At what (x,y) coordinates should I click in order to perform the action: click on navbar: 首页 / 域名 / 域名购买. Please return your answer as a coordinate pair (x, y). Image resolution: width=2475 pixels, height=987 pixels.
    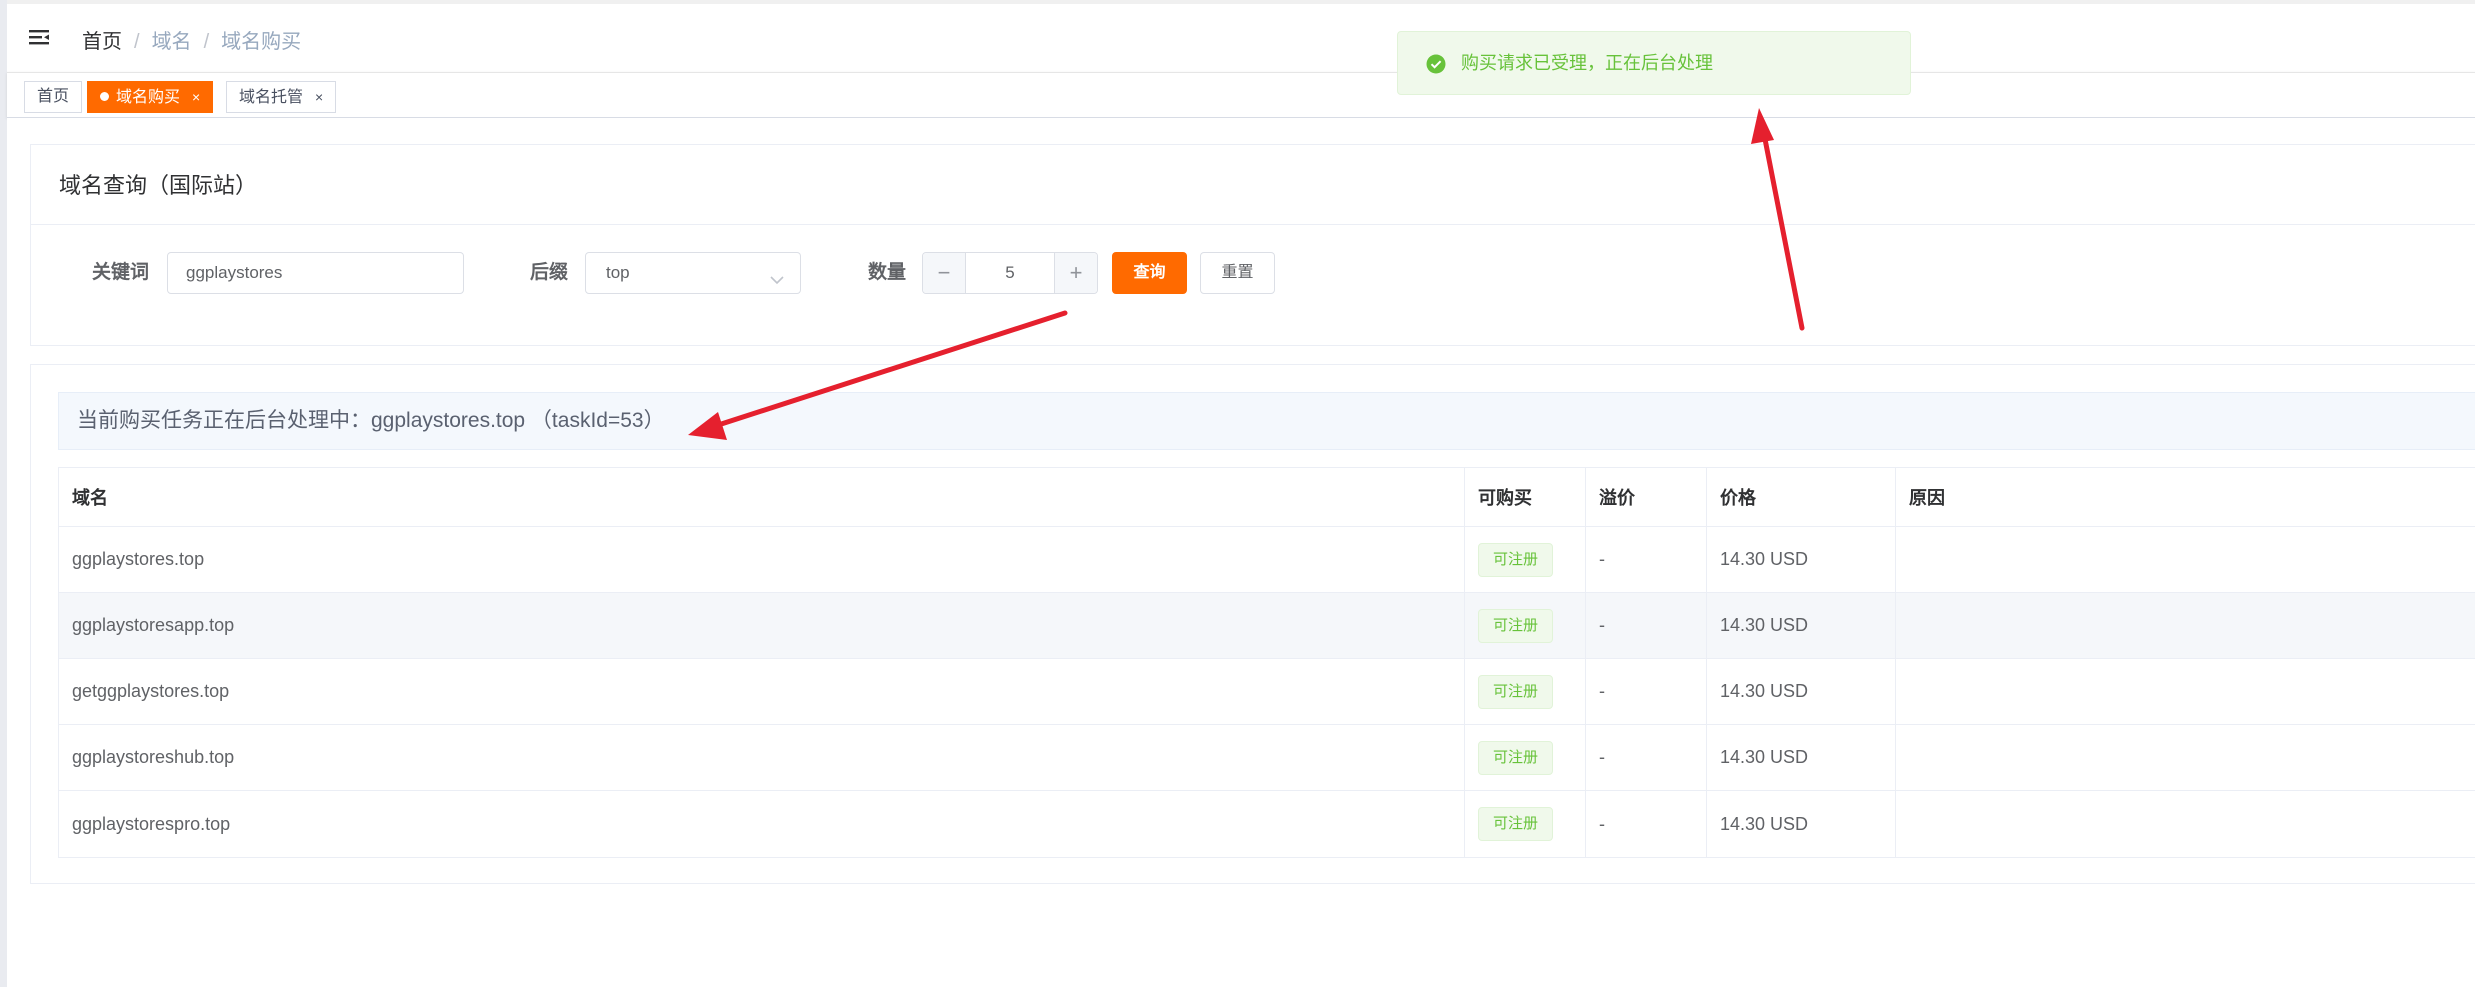
    Looking at the image, I should click on (1241, 36).